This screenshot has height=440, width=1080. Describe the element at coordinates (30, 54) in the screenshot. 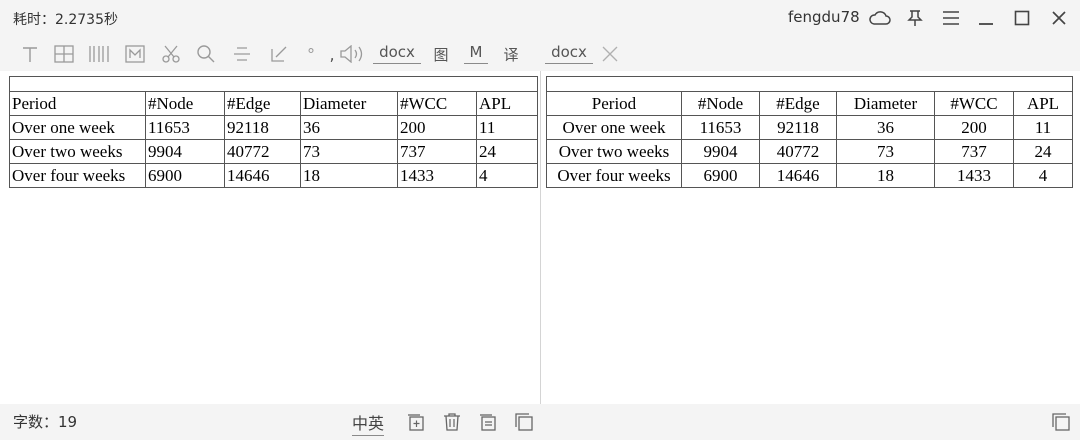

I see `text-tool-icon` at that location.